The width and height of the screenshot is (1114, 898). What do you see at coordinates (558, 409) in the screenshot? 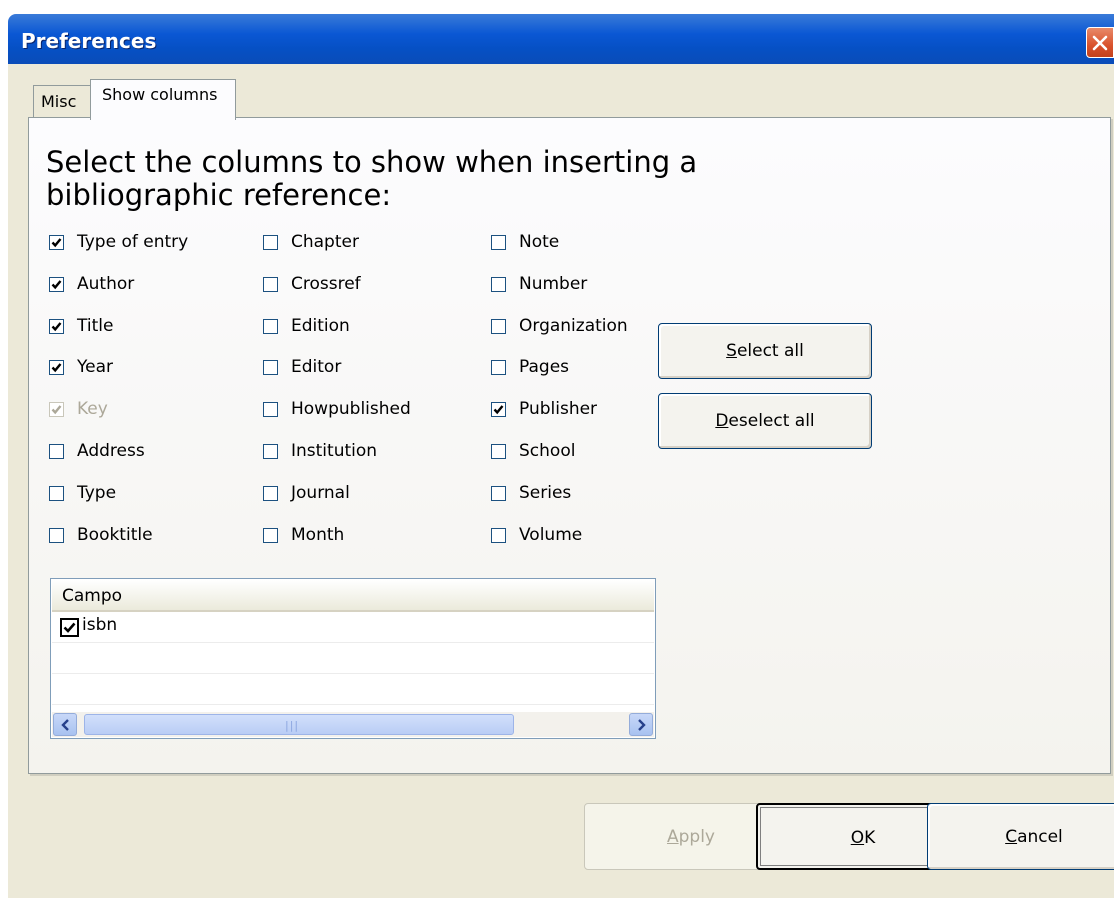
I see `checkbox-label: Publisher` at bounding box center [558, 409].